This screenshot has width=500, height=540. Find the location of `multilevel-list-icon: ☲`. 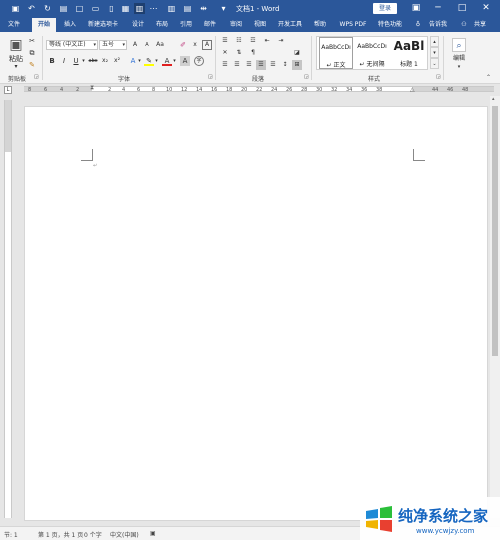

multilevel-list-icon: ☲ is located at coordinates (253, 41).